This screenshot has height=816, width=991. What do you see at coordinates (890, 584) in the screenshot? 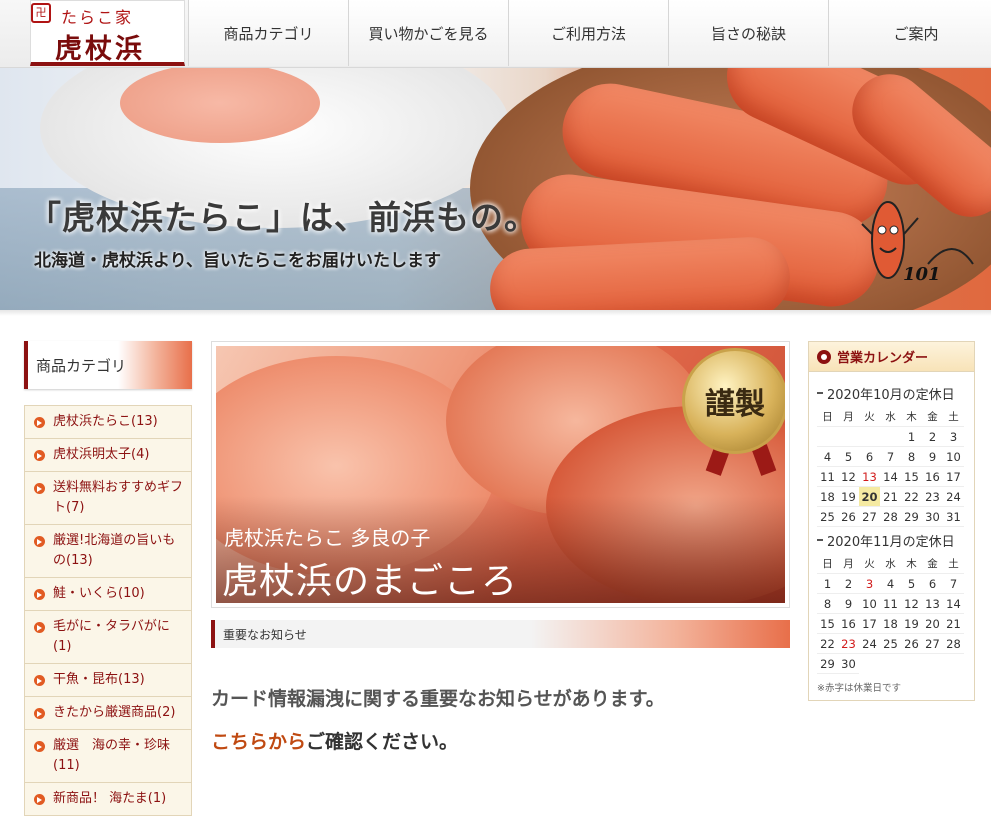
I see `calendar-day: 4` at bounding box center [890, 584].